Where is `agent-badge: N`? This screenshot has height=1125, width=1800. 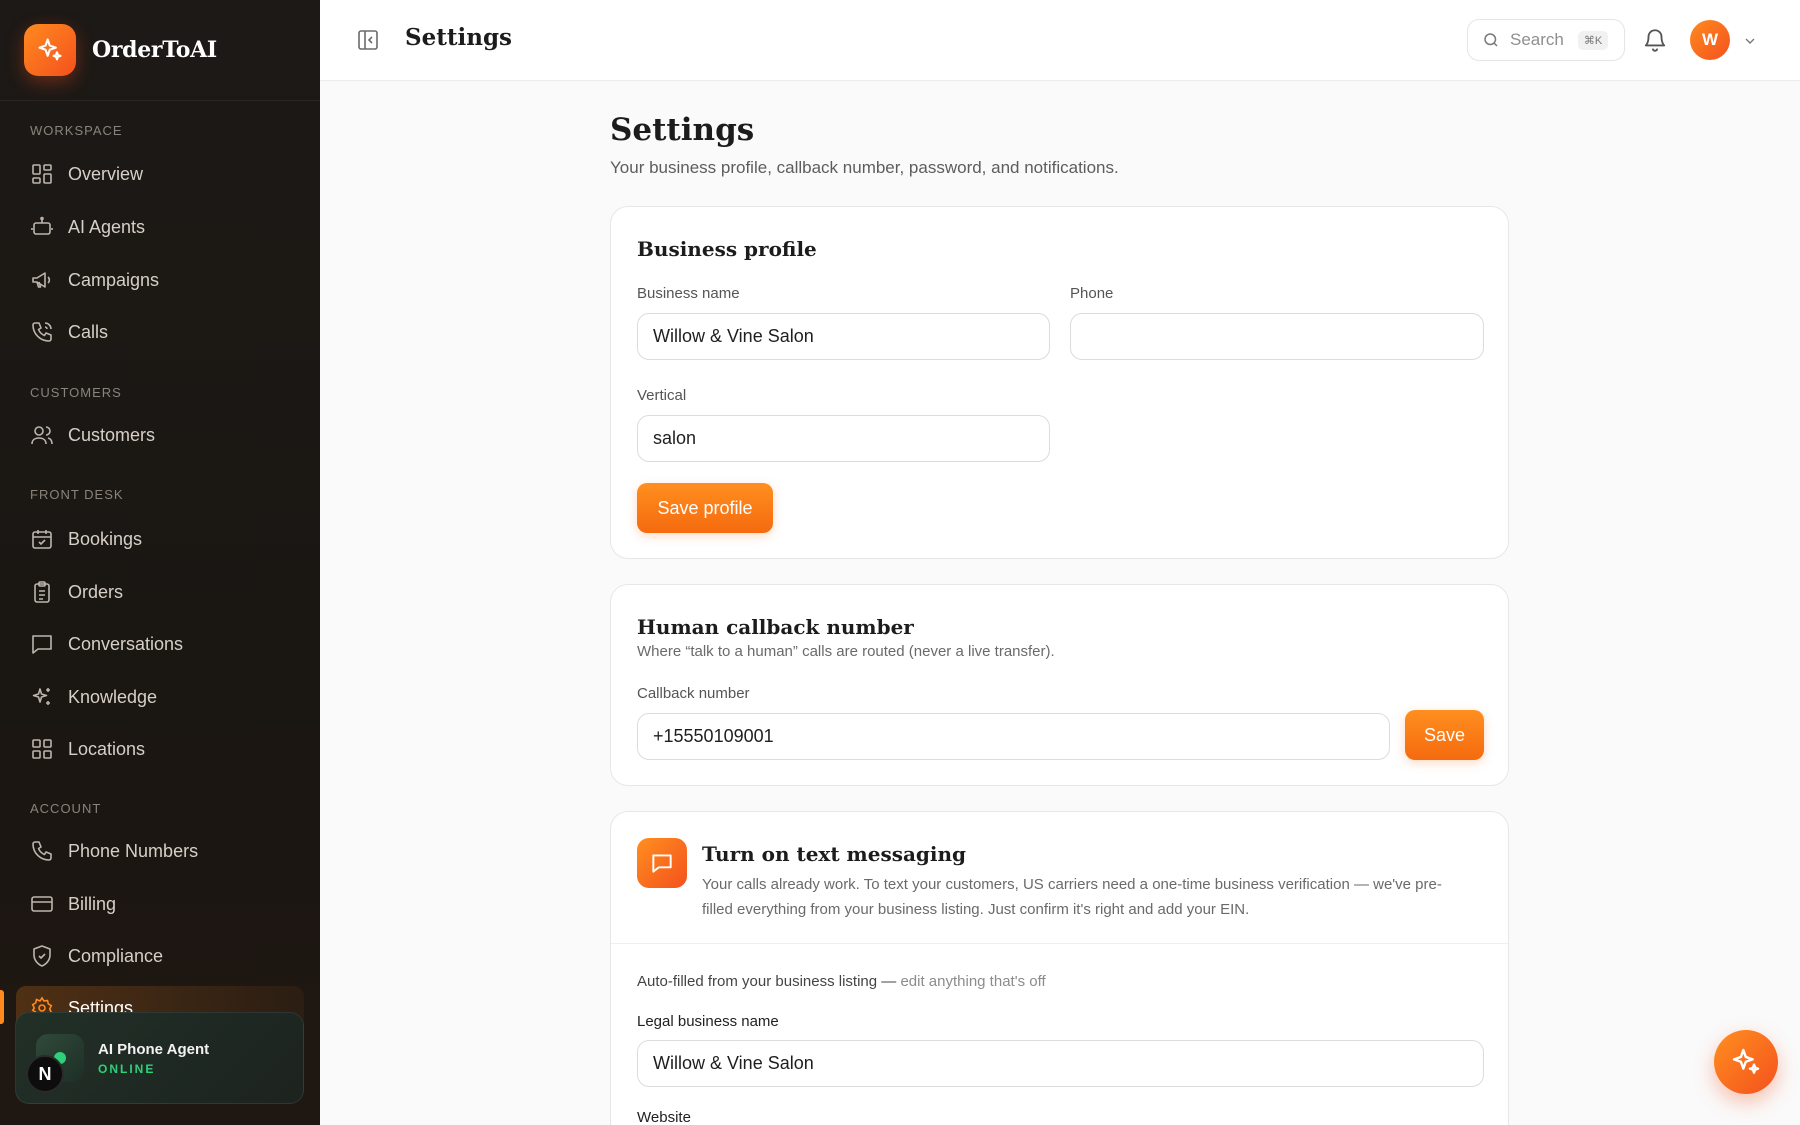
agent-badge: N is located at coordinates (45, 1074).